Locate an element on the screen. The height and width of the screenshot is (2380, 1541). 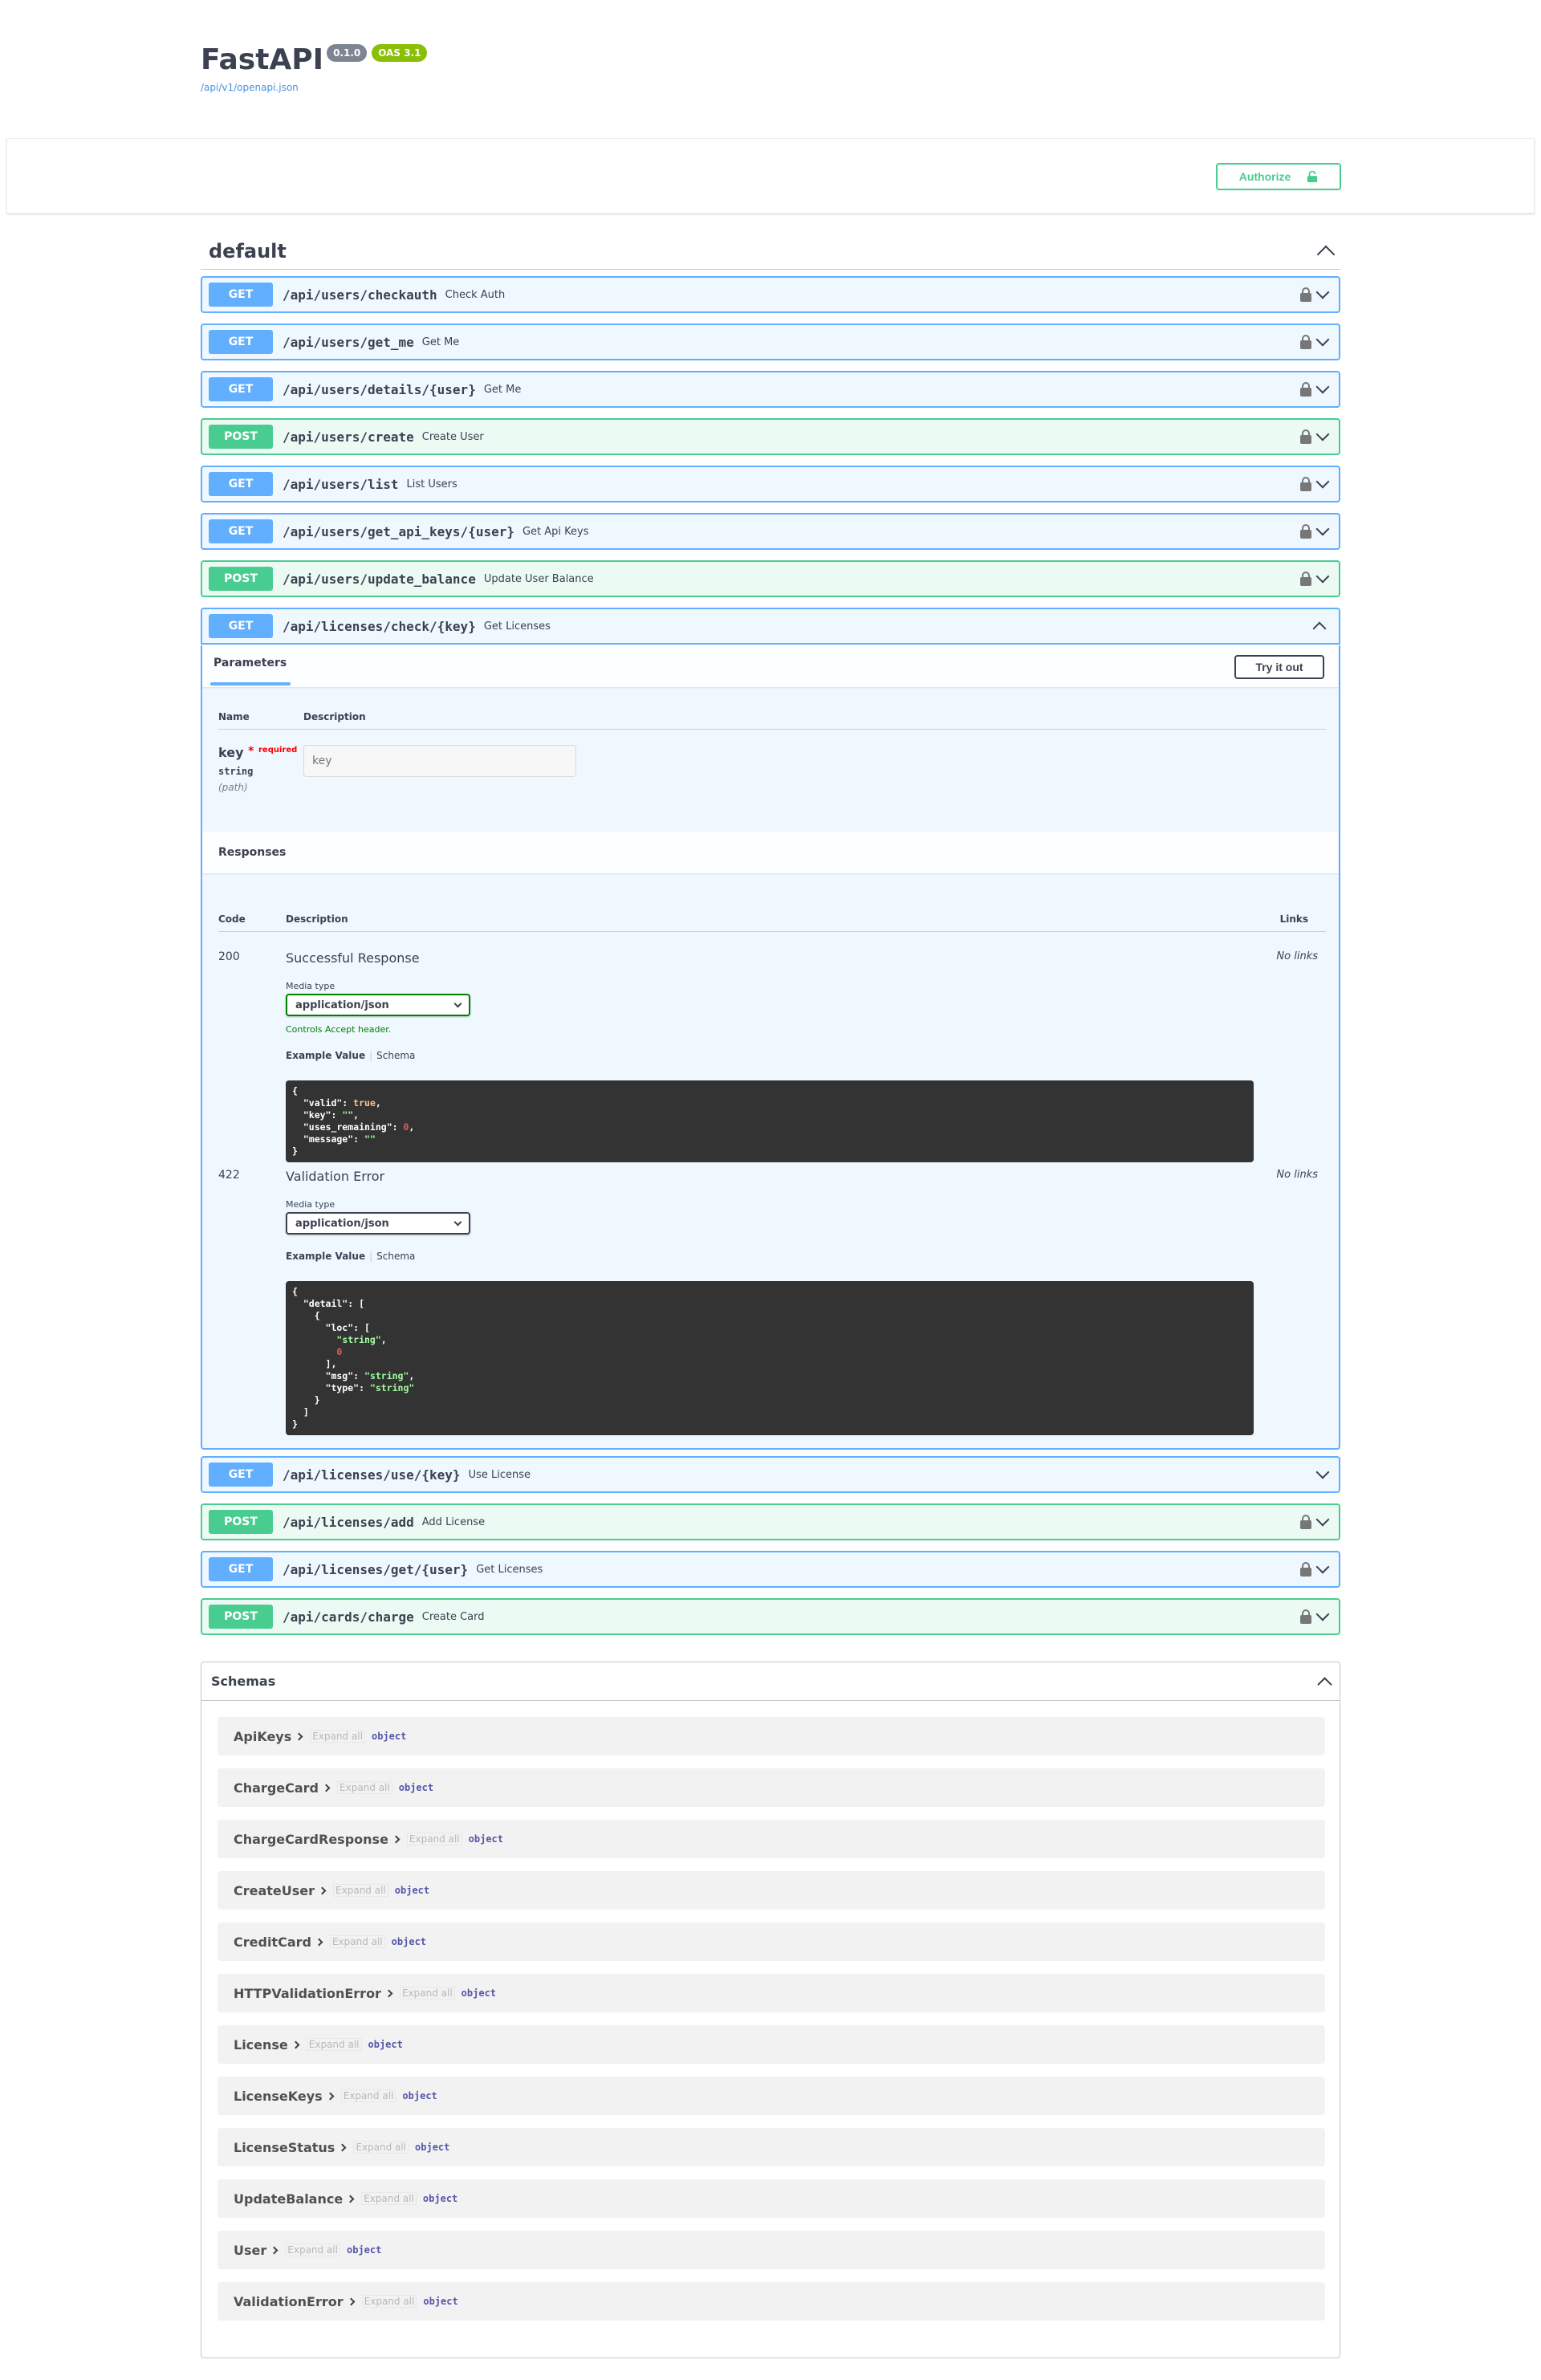
operation-summary: Add License is located at coordinates (453, 1521).